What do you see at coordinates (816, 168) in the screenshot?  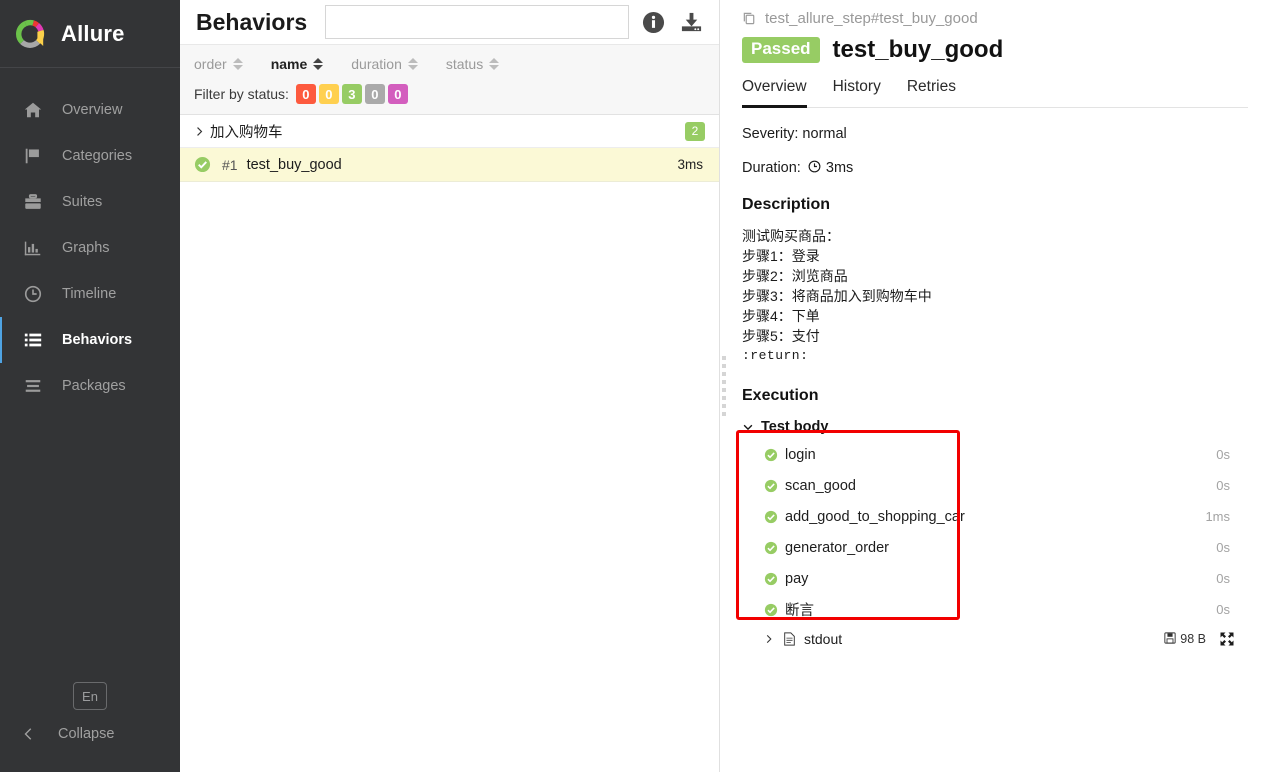 I see `clock-icon` at bounding box center [816, 168].